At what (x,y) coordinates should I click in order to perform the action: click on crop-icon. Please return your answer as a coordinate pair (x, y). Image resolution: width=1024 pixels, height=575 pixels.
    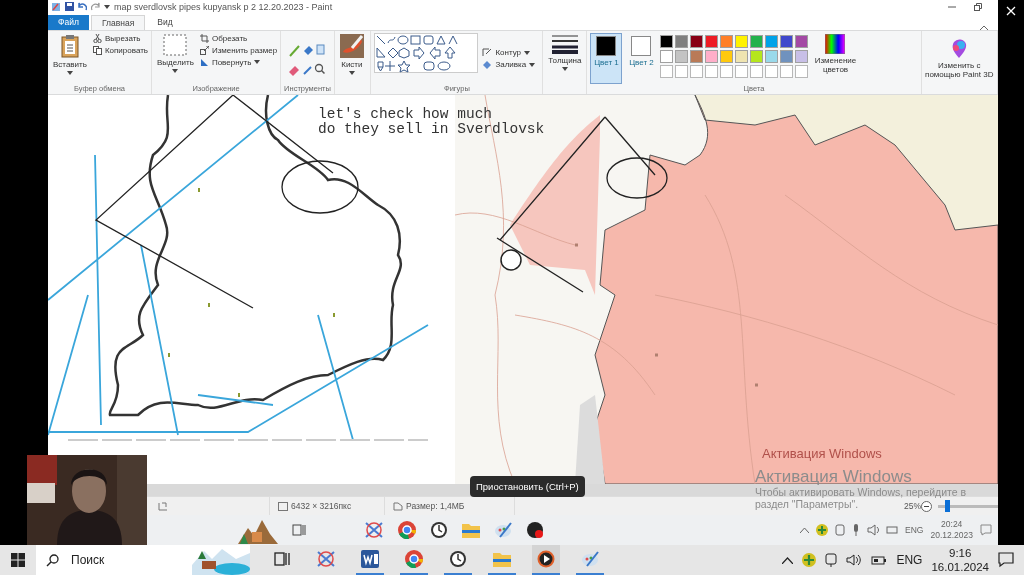
    Looking at the image, I should click on (204, 38).